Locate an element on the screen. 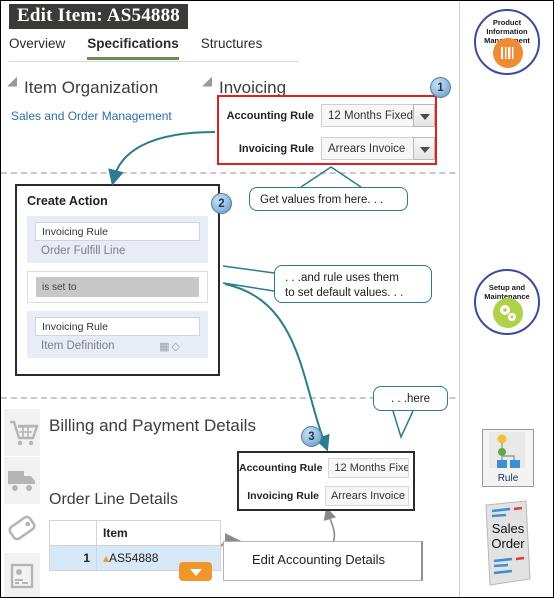  popup-accounting-rule-value: 12 Months Fixed is located at coordinates (368, 468).